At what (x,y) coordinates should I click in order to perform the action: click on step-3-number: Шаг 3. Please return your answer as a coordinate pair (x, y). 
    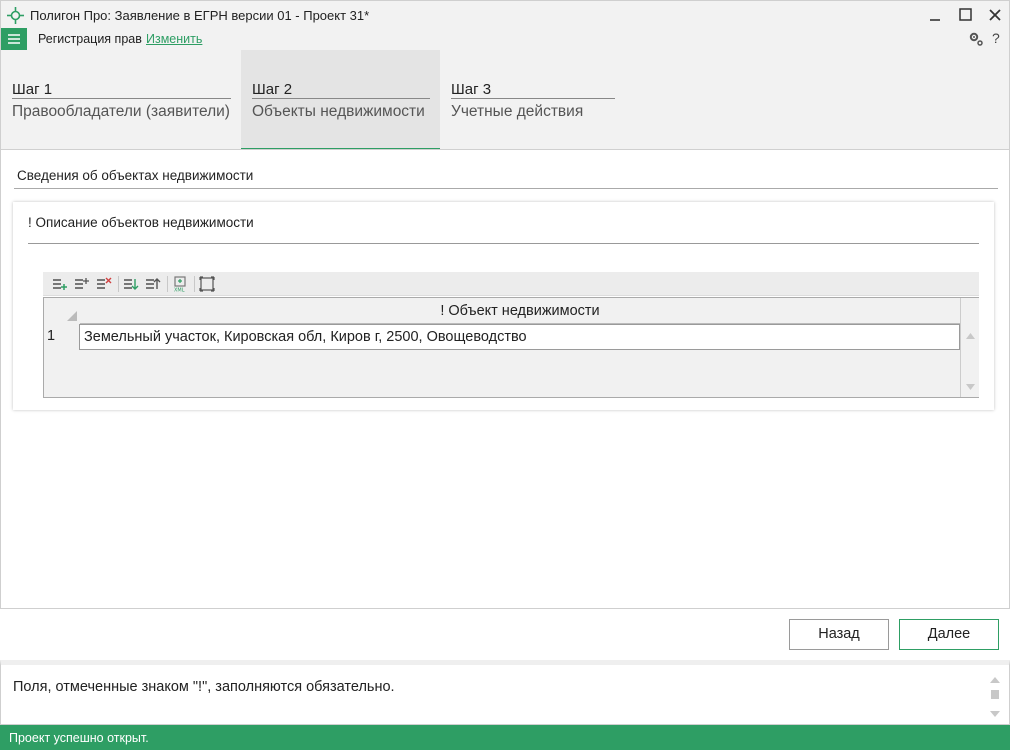
    Looking at the image, I should click on (471, 89).